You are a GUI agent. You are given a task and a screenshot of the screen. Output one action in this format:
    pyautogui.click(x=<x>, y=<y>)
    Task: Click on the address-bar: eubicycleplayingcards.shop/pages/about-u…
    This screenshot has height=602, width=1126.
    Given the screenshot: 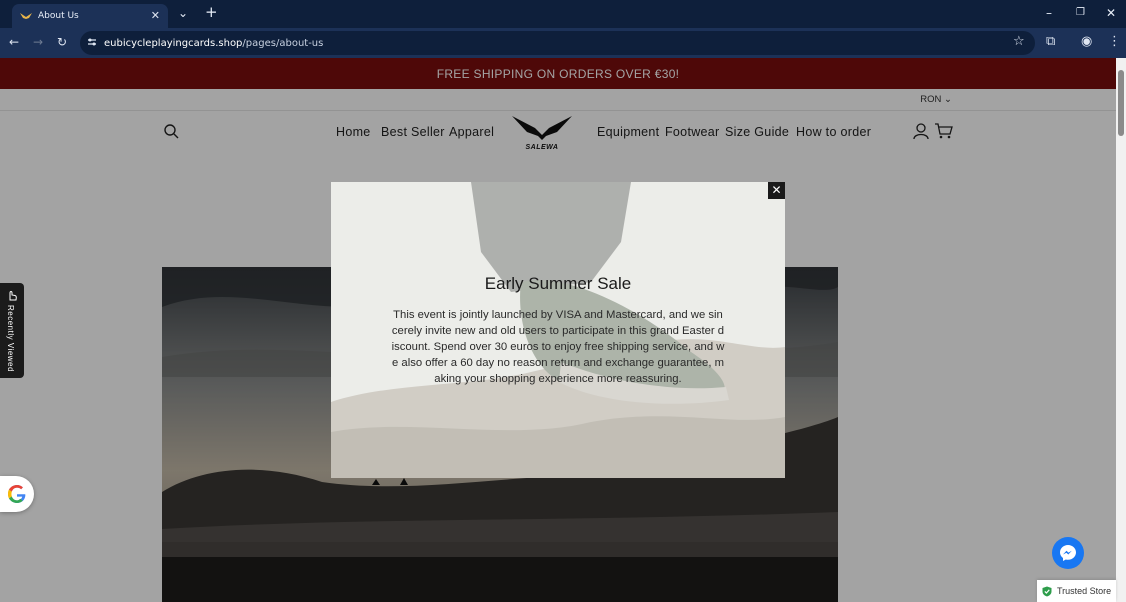 What is the action you would take?
    pyautogui.click(x=557, y=43)
    